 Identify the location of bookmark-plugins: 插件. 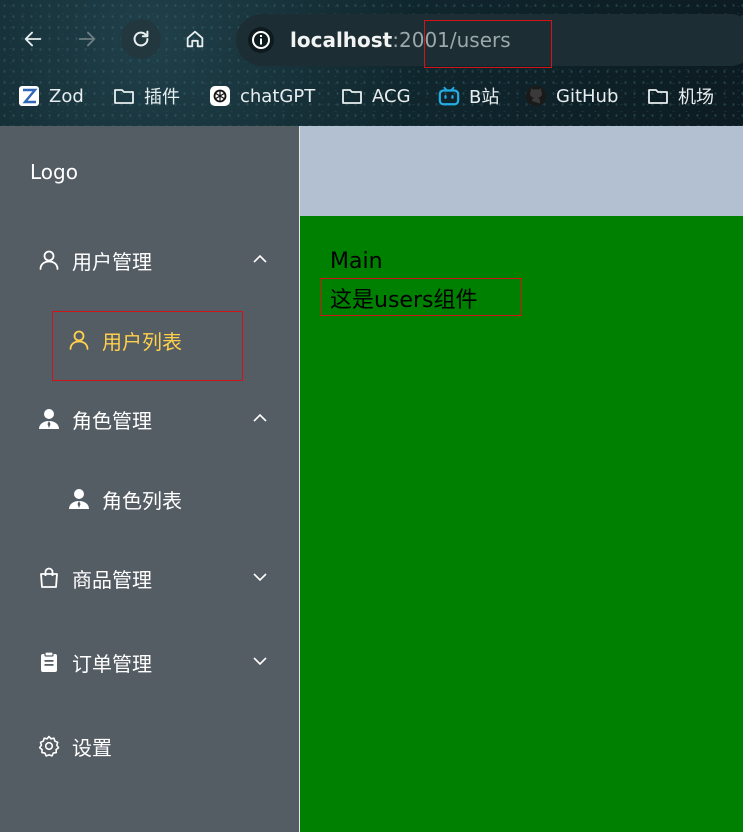
(146, 96).